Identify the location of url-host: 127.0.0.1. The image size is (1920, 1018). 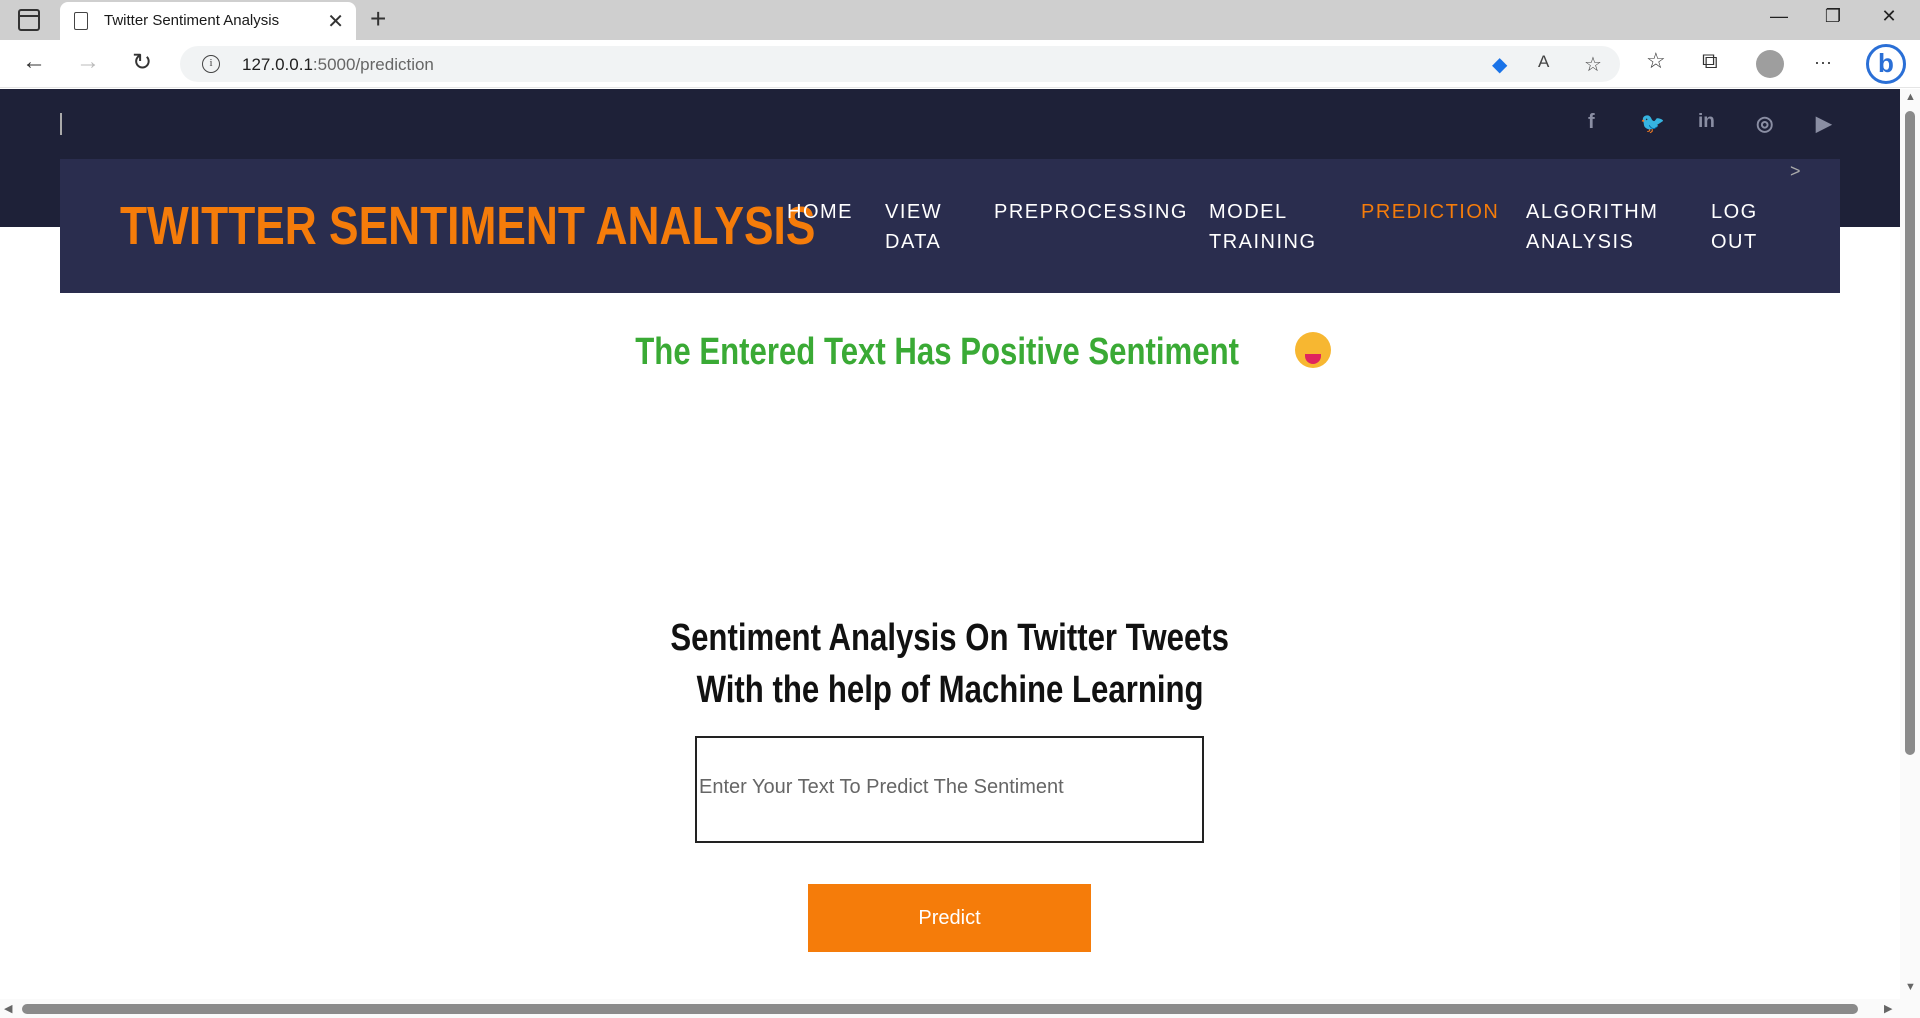
(277, 64).